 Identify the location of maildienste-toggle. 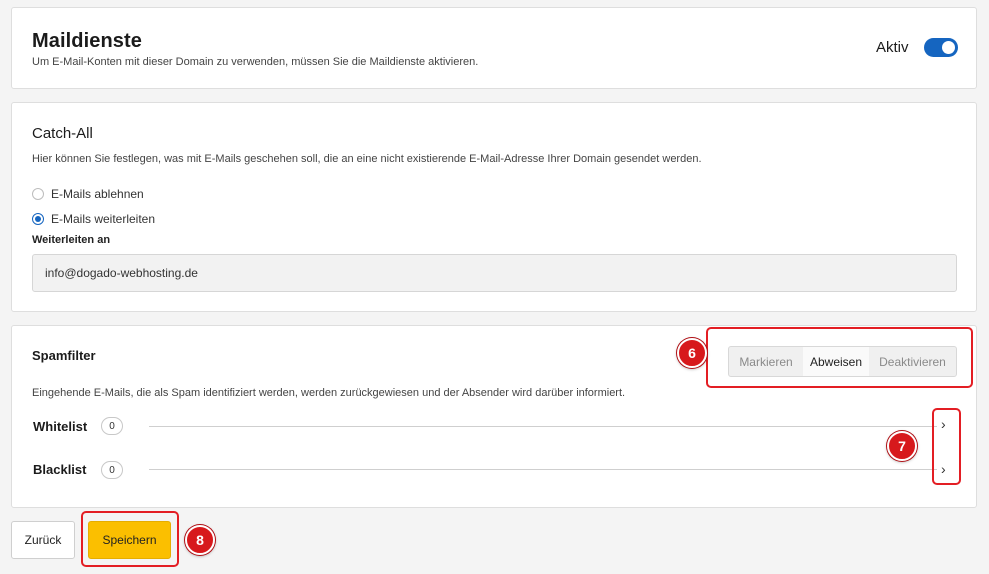
(941, 47).